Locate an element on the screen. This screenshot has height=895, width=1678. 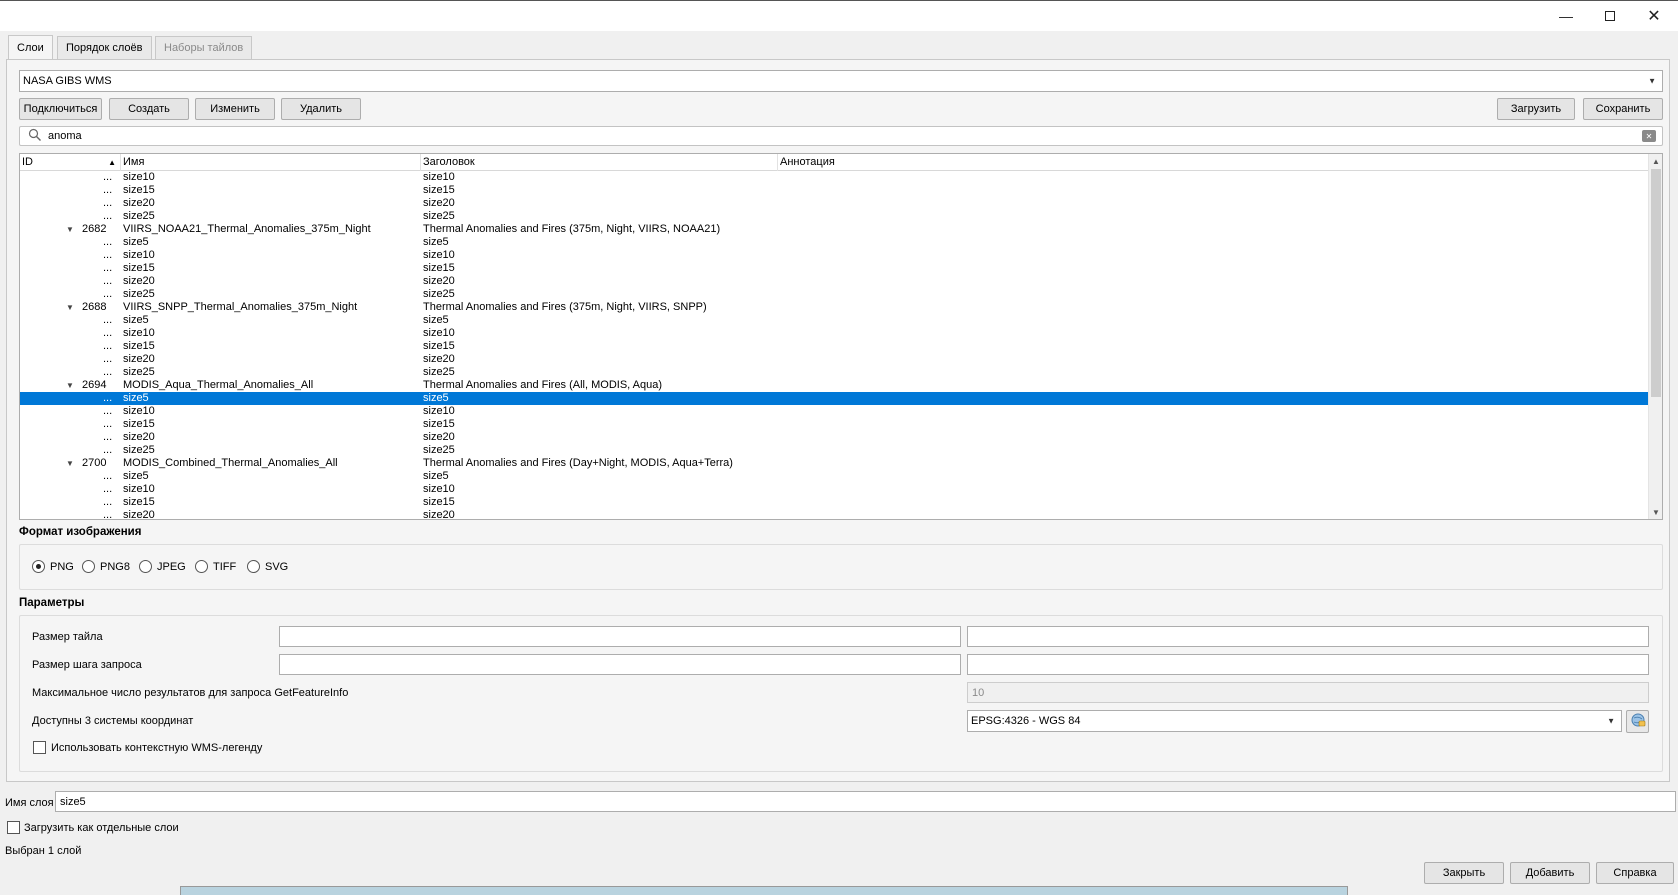
button-label: Изменить is located at coordinates (235, 109).